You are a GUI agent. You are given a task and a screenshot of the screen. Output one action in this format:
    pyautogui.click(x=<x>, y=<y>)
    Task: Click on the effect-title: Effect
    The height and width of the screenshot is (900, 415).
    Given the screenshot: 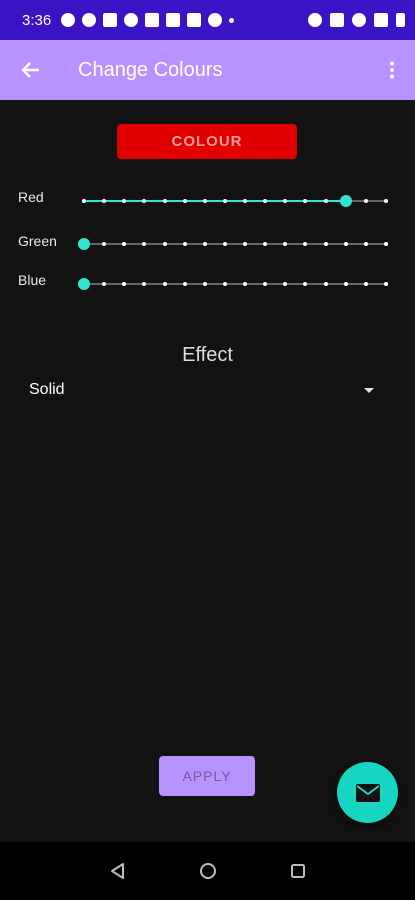 What is the action you would take?
    pyautogui.click(x=207, y=355)
    